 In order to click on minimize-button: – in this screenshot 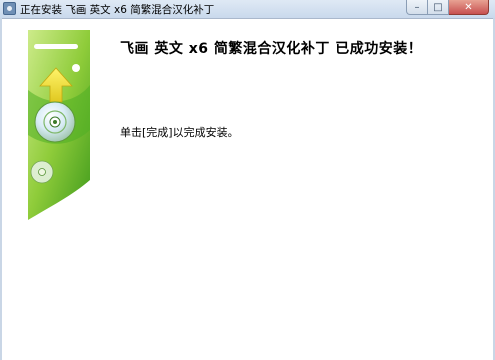, I will do `click(417, 7)`.